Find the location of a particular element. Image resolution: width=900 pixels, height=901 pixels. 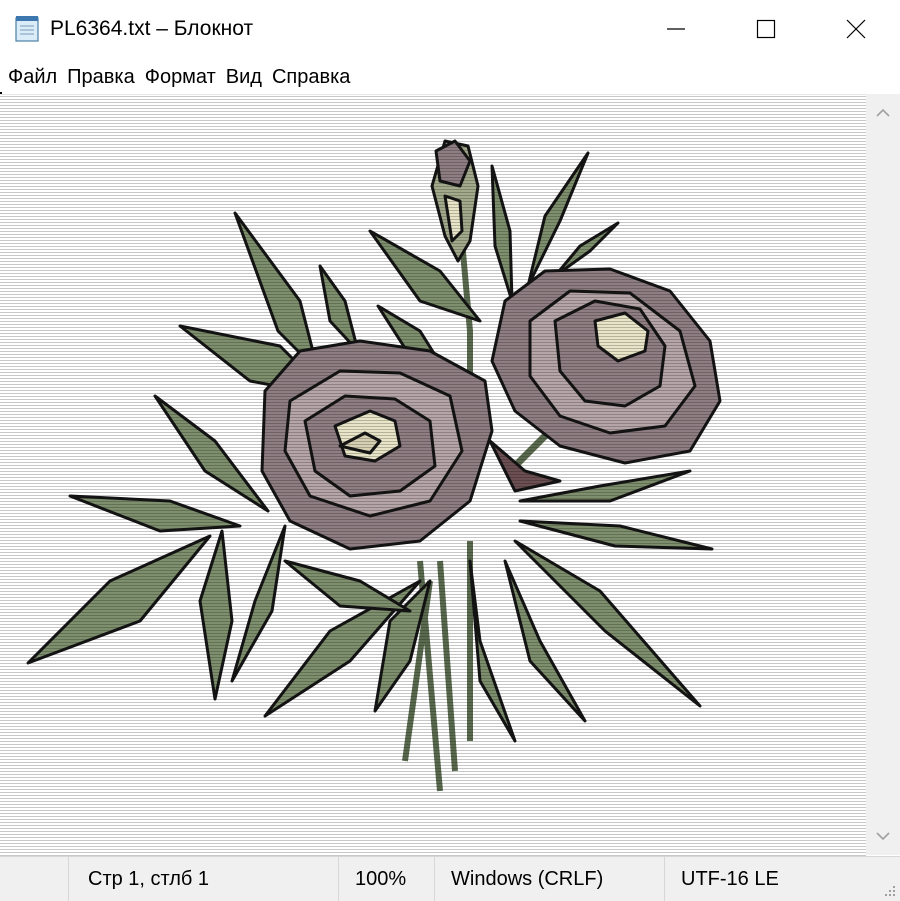

minimize-button is located at coordinates (676, 29).